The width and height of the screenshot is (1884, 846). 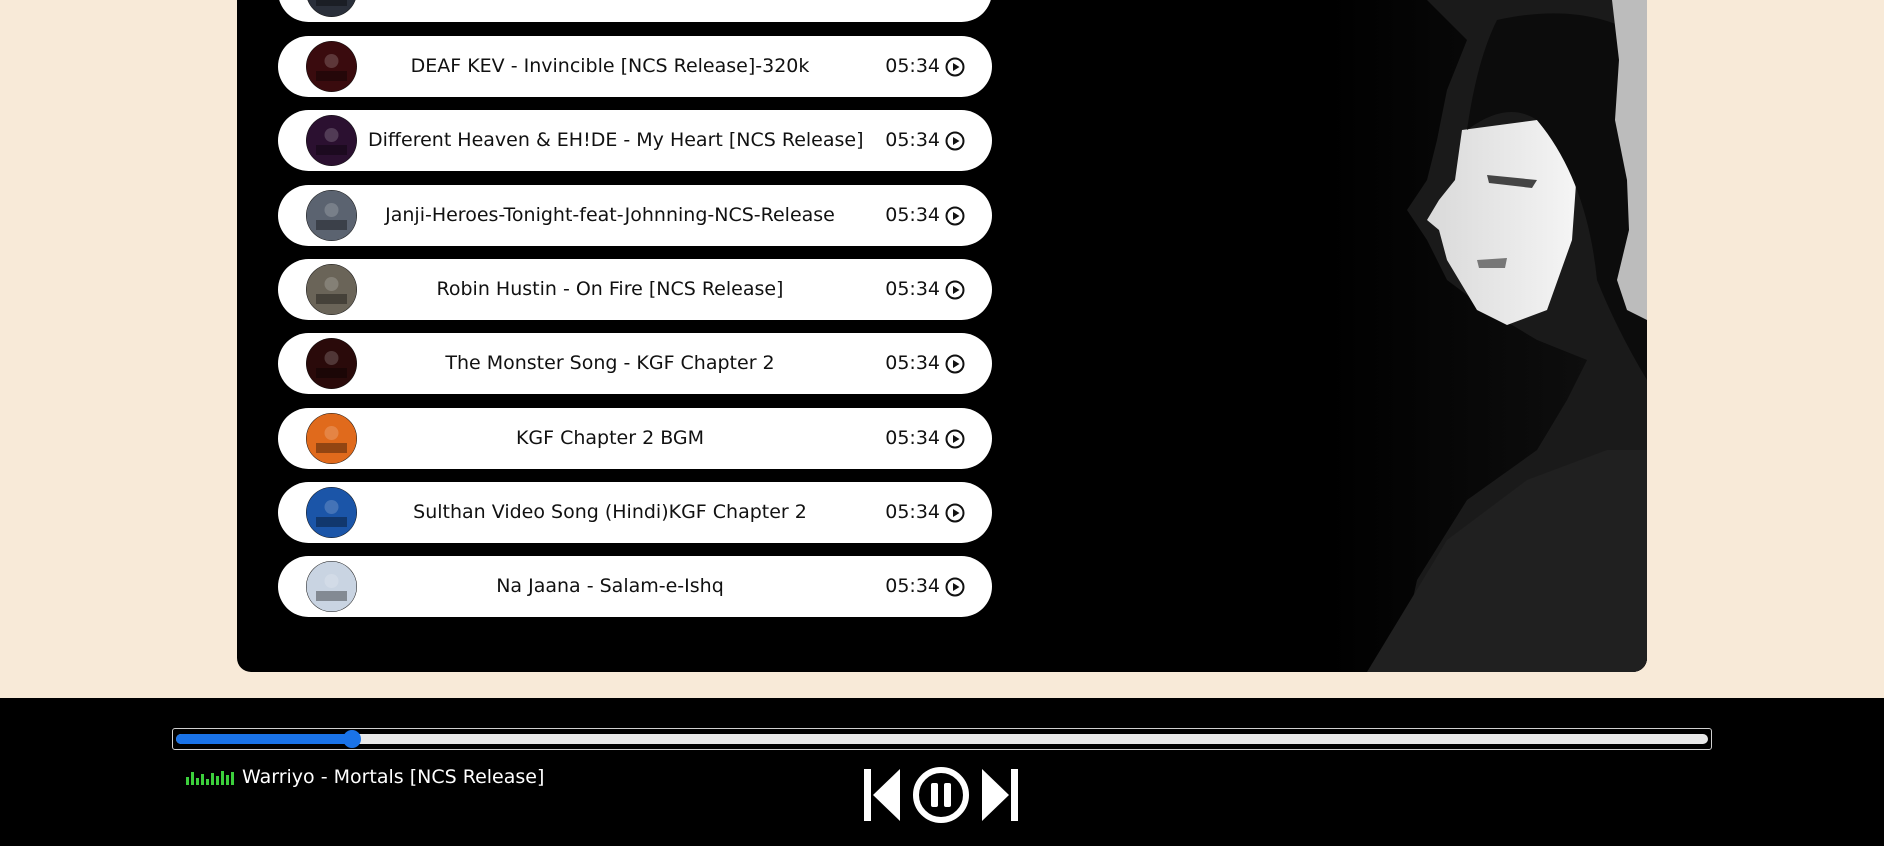 I want to click on seek-handle, so click(x=352, y=739).